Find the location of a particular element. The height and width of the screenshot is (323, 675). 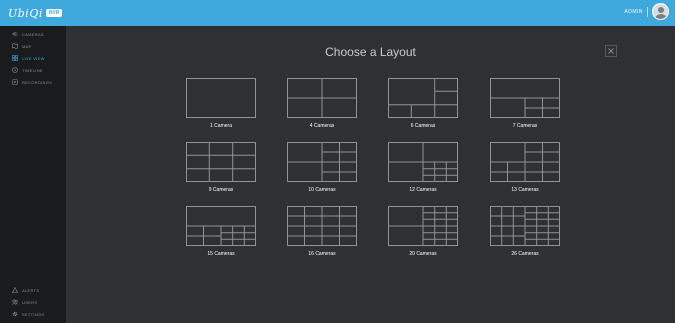

sidebar-item-label: SETTINGS is located at coordinates (33, 314).